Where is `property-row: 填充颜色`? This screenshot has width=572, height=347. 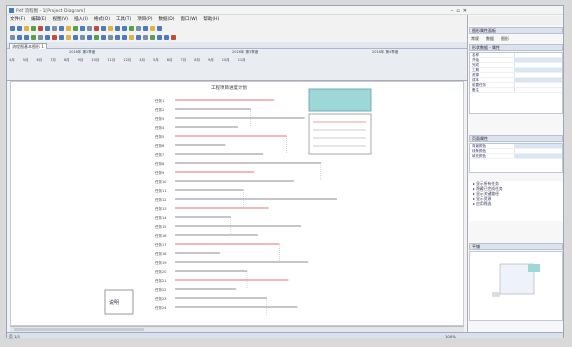 property-row: 填充颜色 is located at coordinates (516, 156).